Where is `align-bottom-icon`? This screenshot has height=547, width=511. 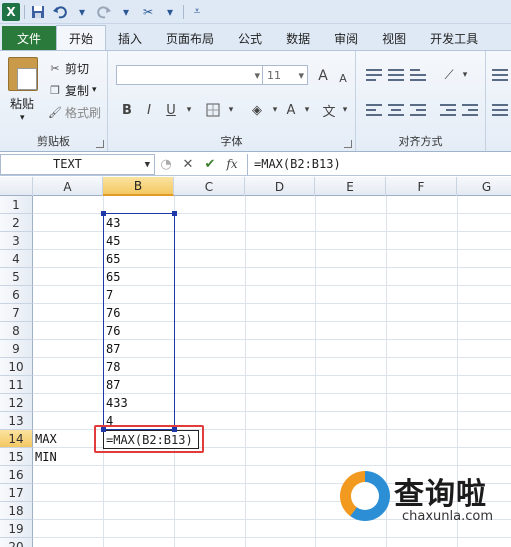
align-bottom-icon is located at coordinates (418, 75).